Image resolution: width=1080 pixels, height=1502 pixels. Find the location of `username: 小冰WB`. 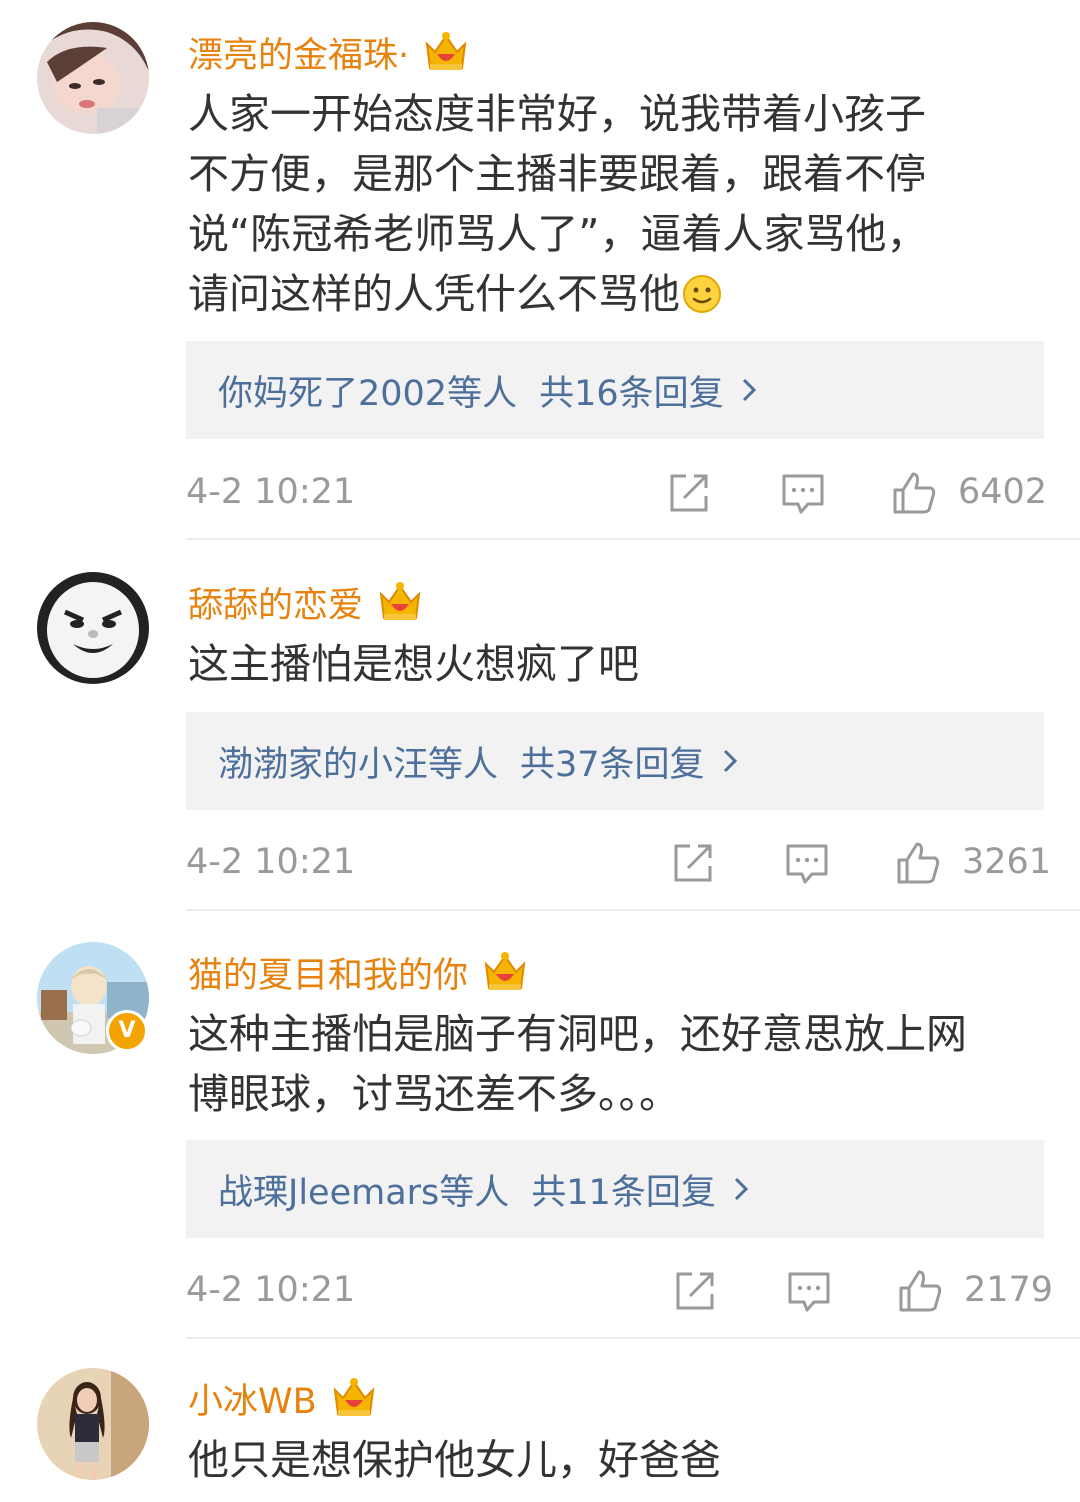

username: 小冰WB is located at coordinates (252, 1398).